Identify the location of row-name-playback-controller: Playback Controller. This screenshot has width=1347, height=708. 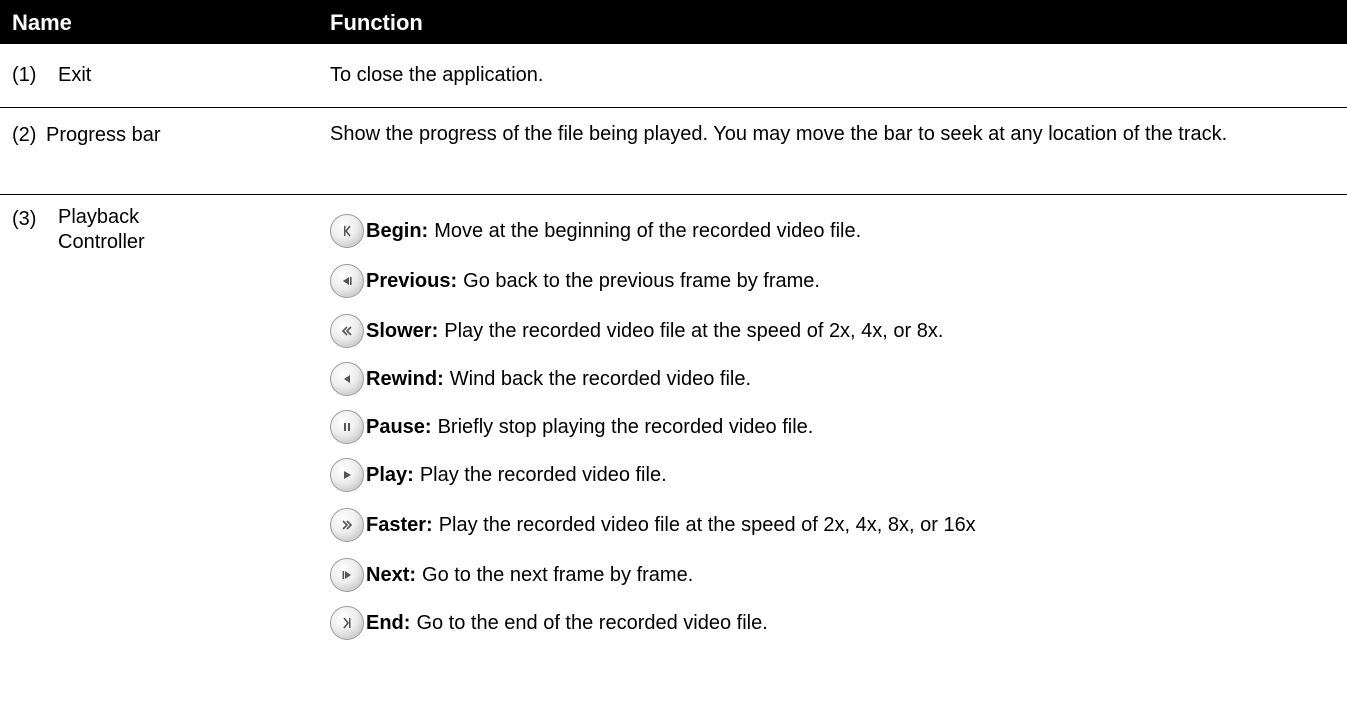
(101, 230).